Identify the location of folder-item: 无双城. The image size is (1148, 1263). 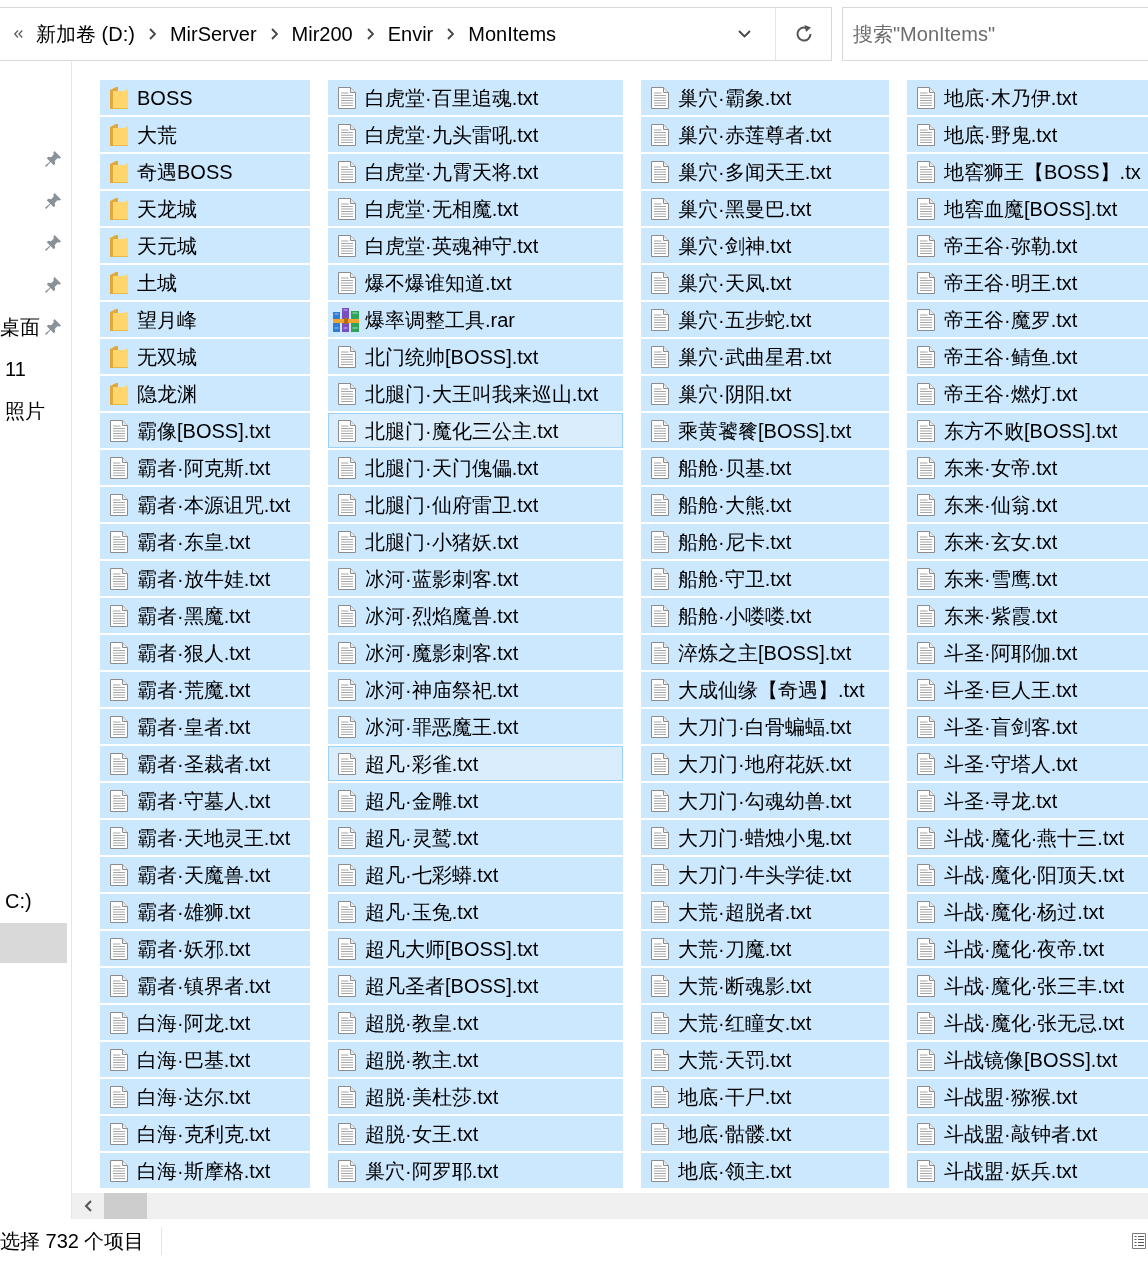
(205, 356).